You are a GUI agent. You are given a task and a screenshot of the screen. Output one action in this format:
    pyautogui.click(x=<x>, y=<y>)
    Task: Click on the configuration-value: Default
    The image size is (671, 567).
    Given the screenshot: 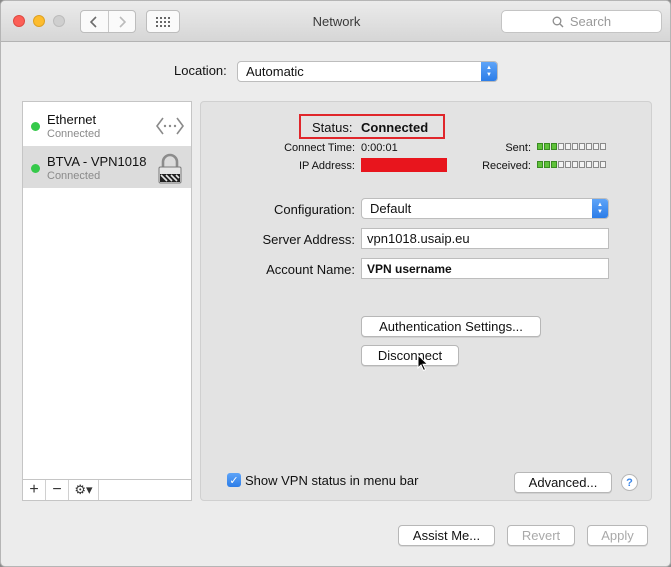 What is the action you would take?
    pyautogui.click(x=391, y=208)
    